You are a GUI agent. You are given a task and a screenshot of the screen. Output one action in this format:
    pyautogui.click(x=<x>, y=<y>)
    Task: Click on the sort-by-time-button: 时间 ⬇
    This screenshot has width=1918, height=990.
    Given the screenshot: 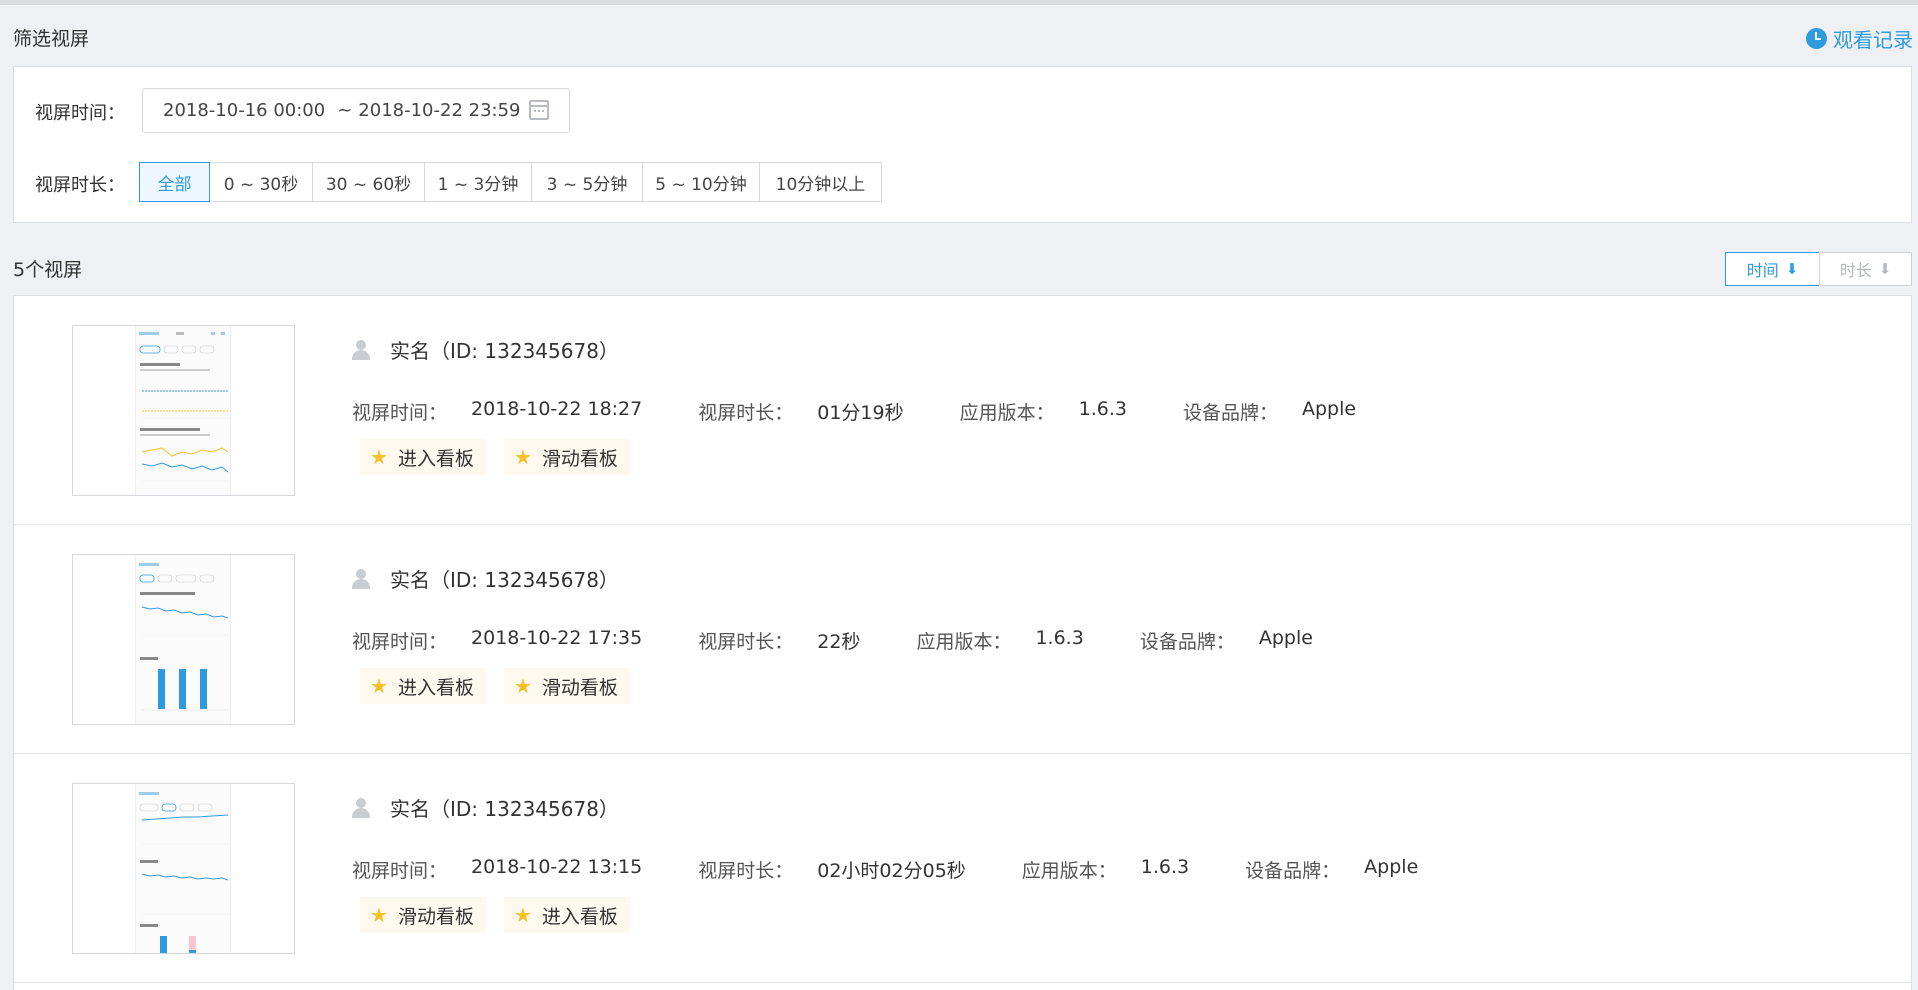 What is the action you would take?
    pyautogui.click(x=1772, y=269)
    